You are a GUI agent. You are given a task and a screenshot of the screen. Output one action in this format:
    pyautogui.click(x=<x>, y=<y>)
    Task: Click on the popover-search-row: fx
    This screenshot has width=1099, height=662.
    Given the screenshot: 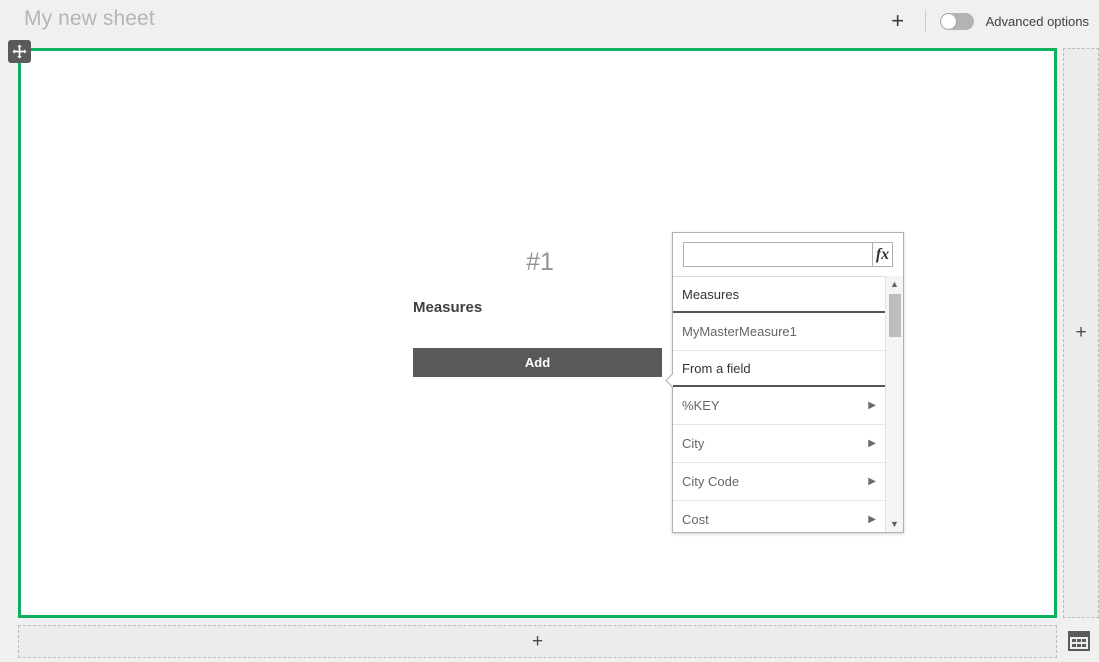 What is the action you would take?
    pyautogui.click(x=788, y=254)
    